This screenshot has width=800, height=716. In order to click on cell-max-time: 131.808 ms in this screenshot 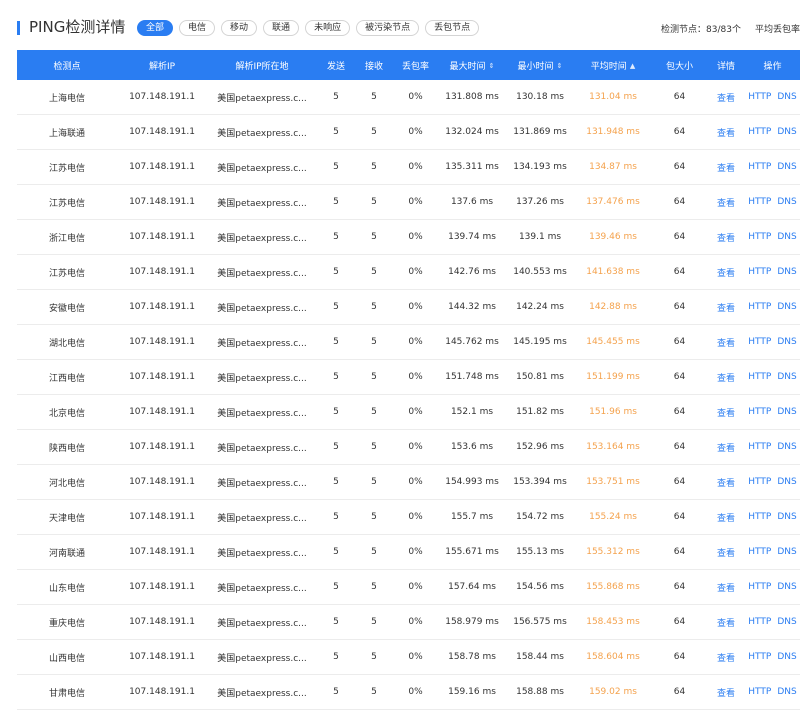, I will do `click(472, 97)`.